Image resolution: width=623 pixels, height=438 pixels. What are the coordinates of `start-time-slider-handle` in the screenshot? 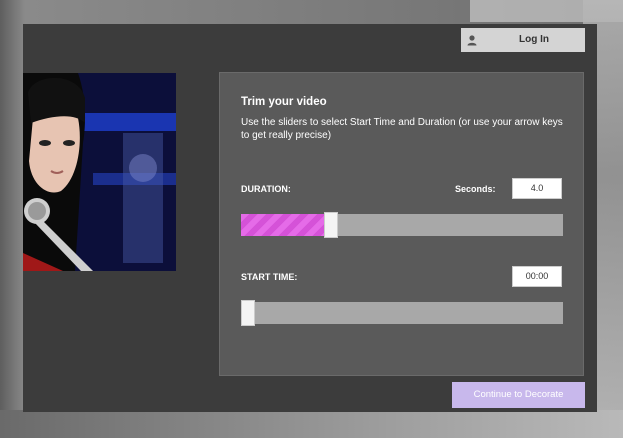 It's located at (248, 313).